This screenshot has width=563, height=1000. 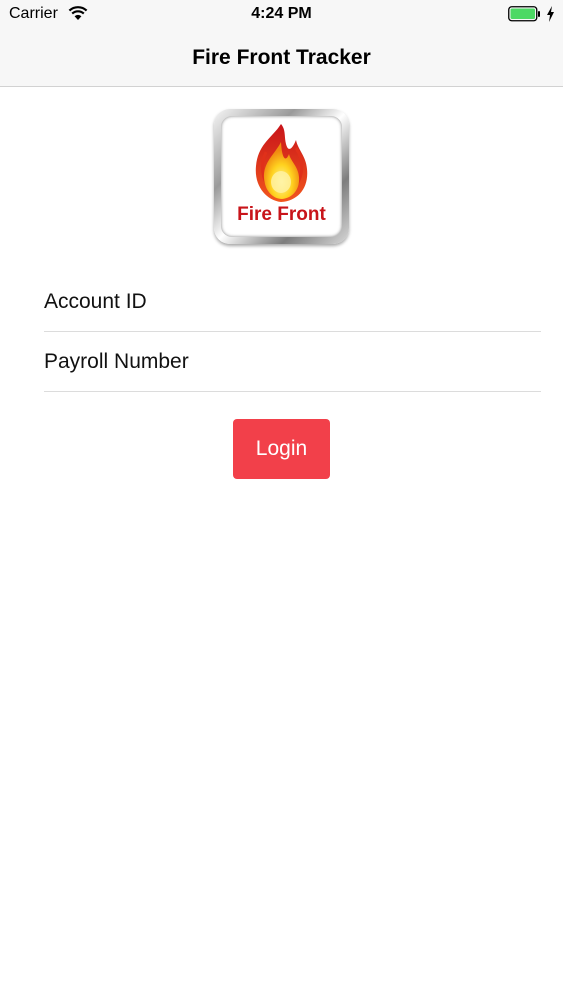 I want to click on status-bar: Carrier 4:24 PM, so click(x=281, y=15).